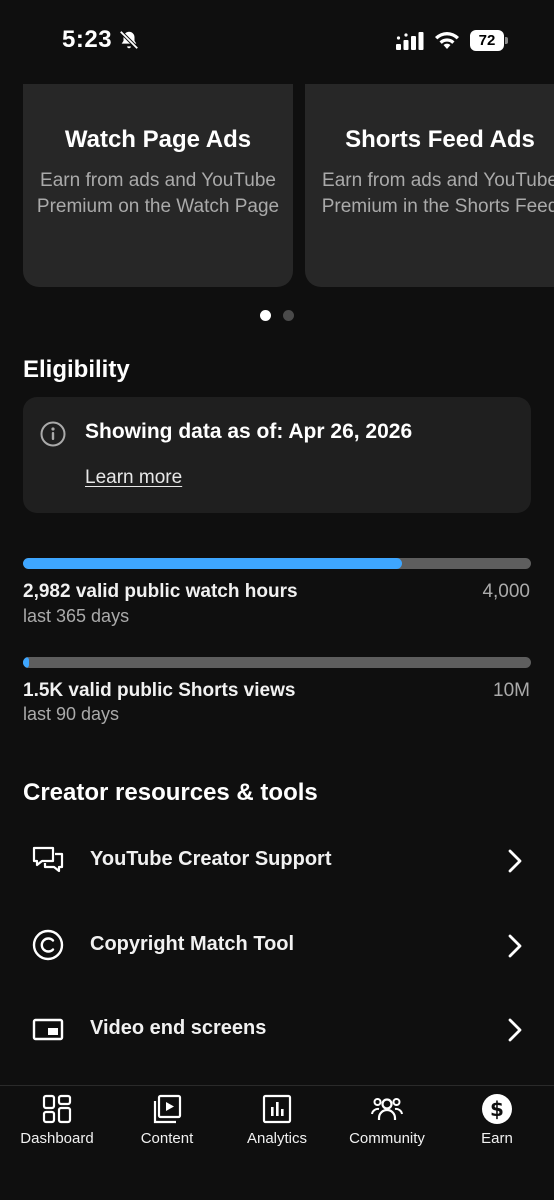 Image resolution: width=554 pixels, height=1200 pixels. I want to click on nav-analytics: Analytics, so click(277, 1126).